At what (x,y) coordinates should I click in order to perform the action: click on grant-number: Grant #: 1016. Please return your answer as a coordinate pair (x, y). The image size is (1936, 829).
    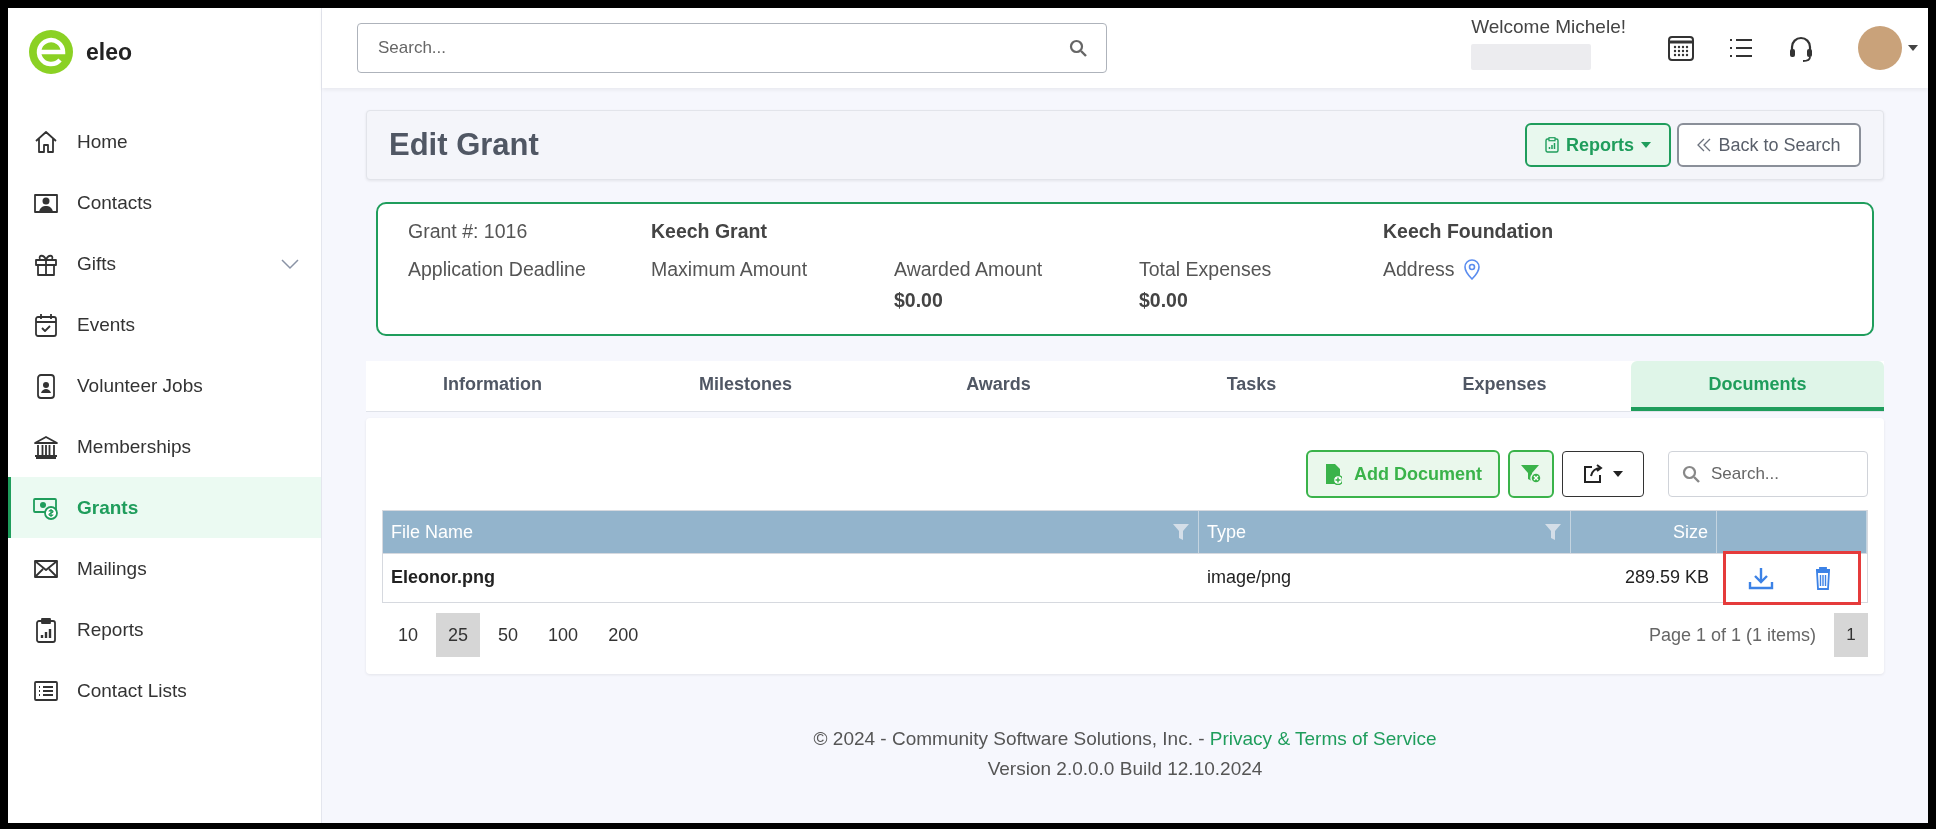
    Looking at the image, I should click on (468, 232).